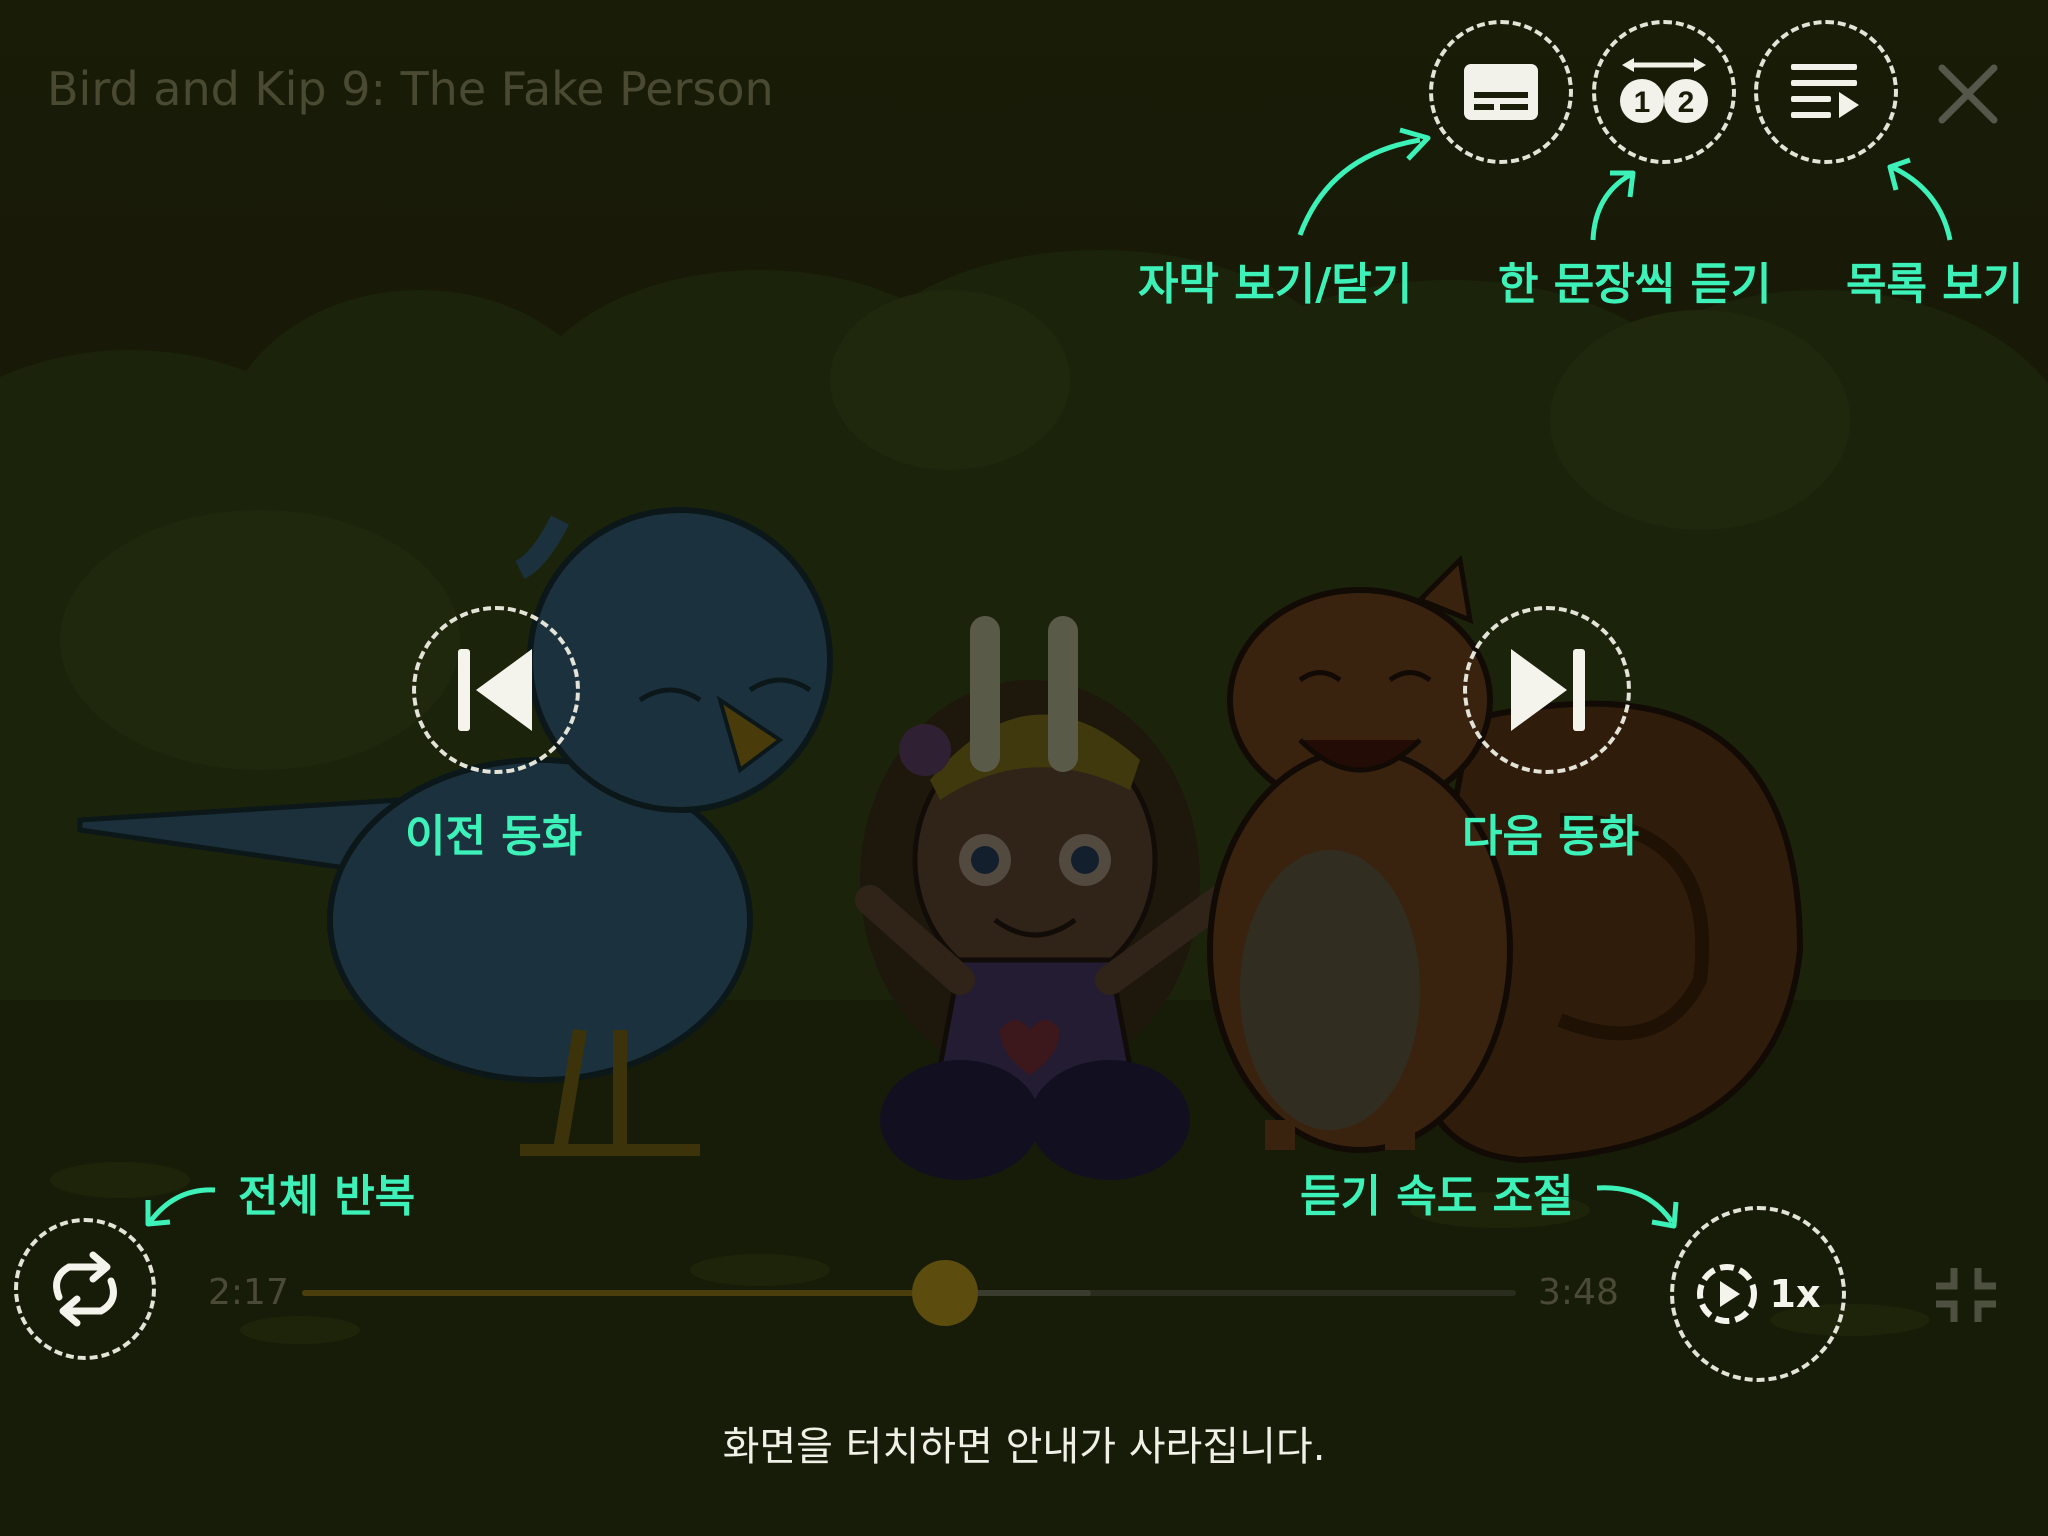  Describe the element at coordinates (494, 836) in the screenshot. I see `previous-hint-label: 이전 동화` at that location.